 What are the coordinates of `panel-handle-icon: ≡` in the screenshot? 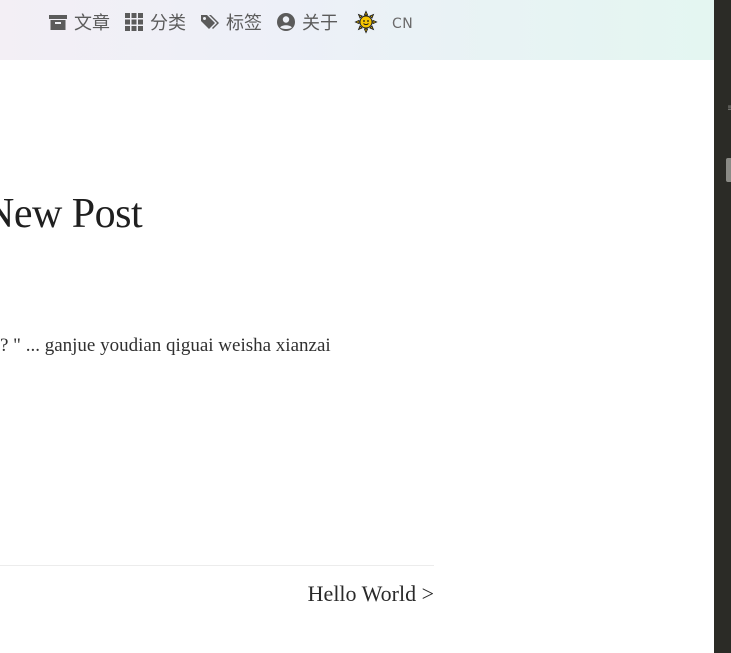 It's located at (729, 111).